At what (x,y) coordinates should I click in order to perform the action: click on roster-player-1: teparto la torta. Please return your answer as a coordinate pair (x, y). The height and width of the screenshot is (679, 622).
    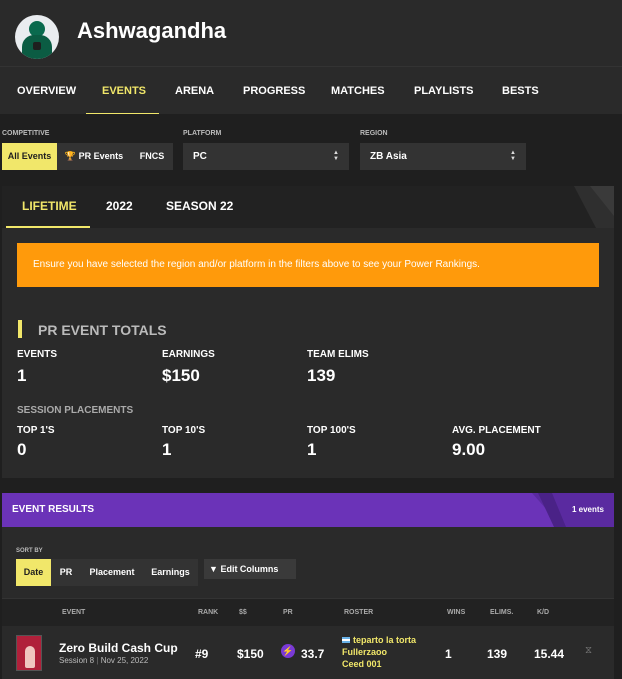
    Looking at the image, I should click on (379, 640).